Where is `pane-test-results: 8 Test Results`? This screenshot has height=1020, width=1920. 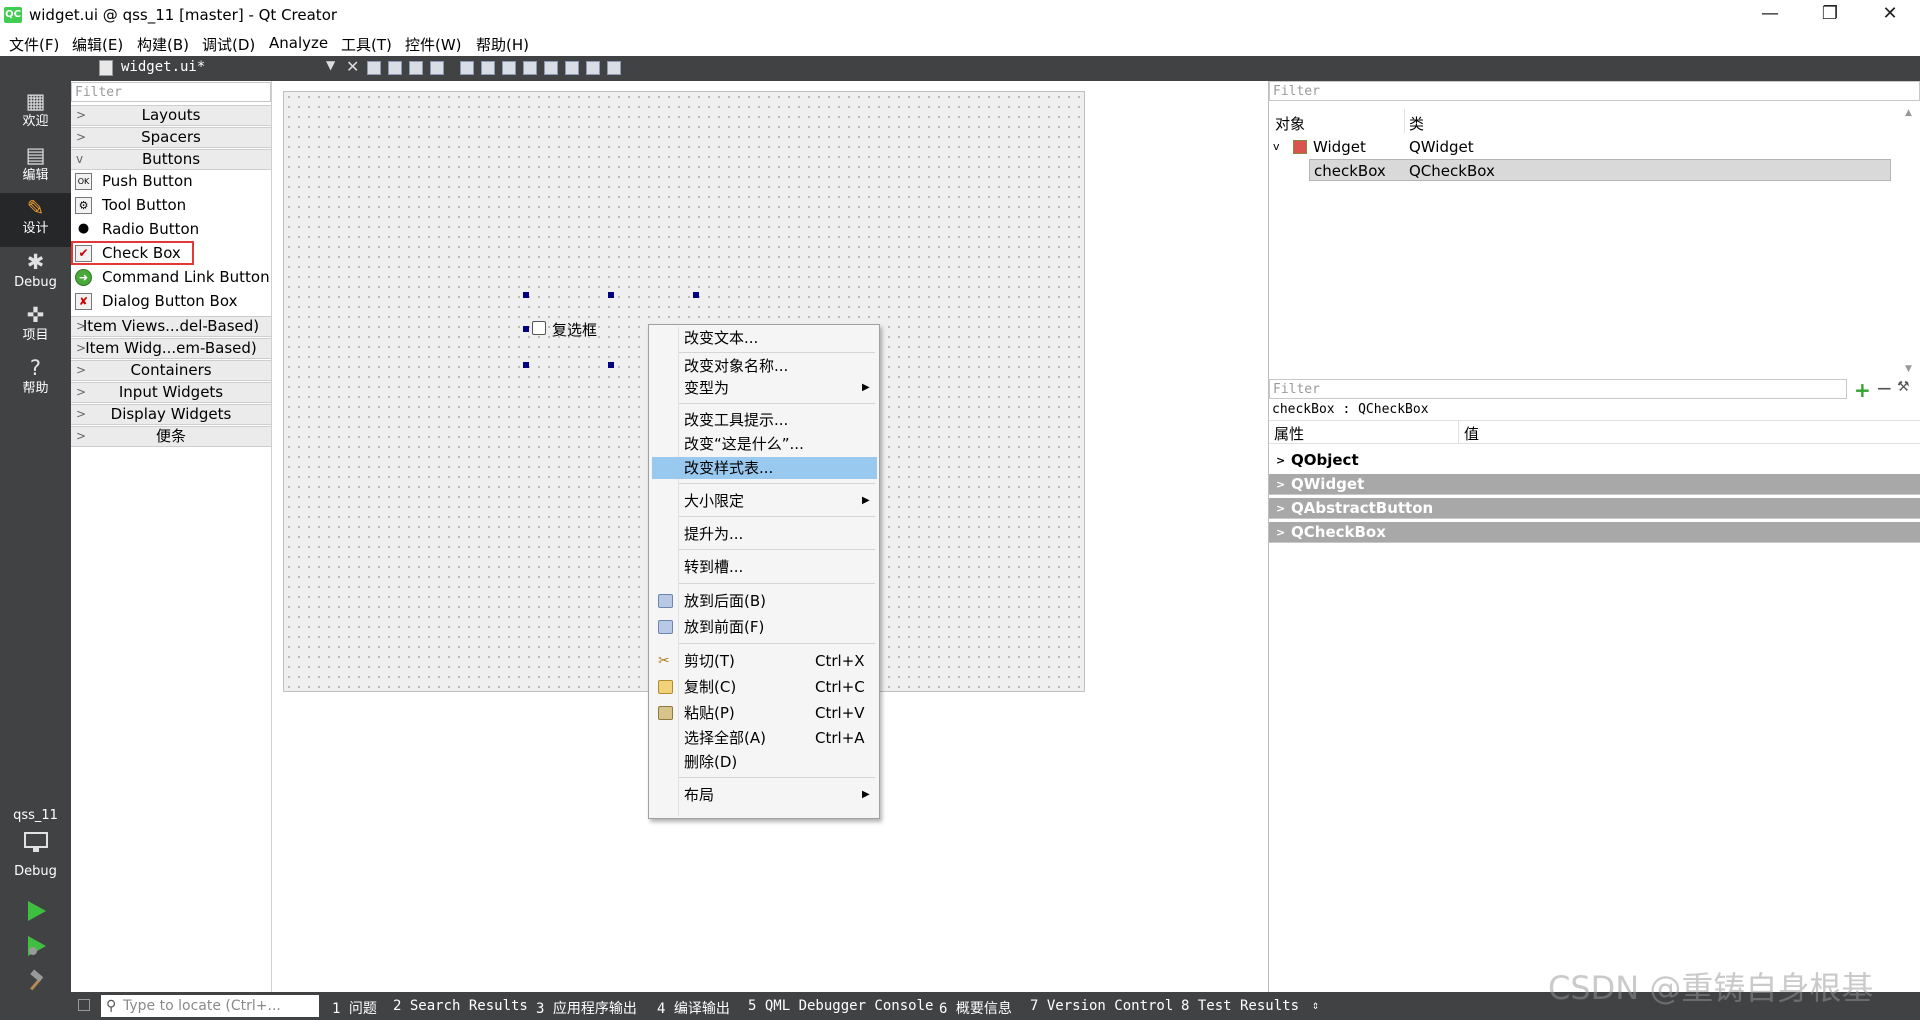 pane-test-results: 8 Test Results is located at coordinates (1240, 1006).